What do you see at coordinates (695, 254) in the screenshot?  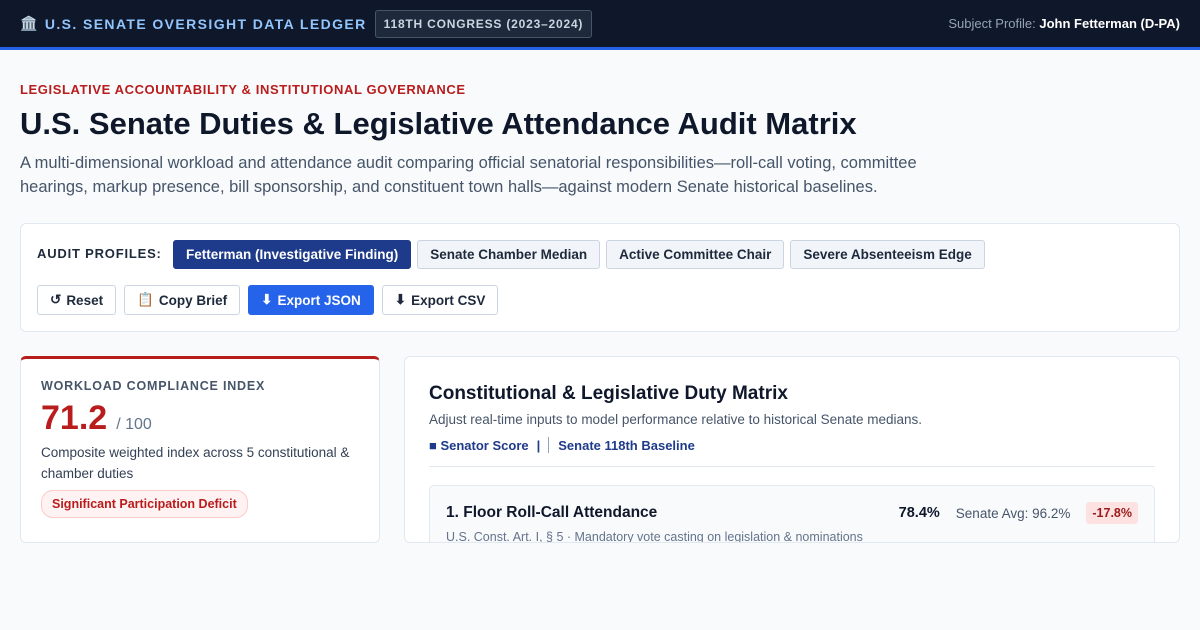 I see `profile-committee-chair-button: Active Committee Chair` at bounding box center [695, 254].